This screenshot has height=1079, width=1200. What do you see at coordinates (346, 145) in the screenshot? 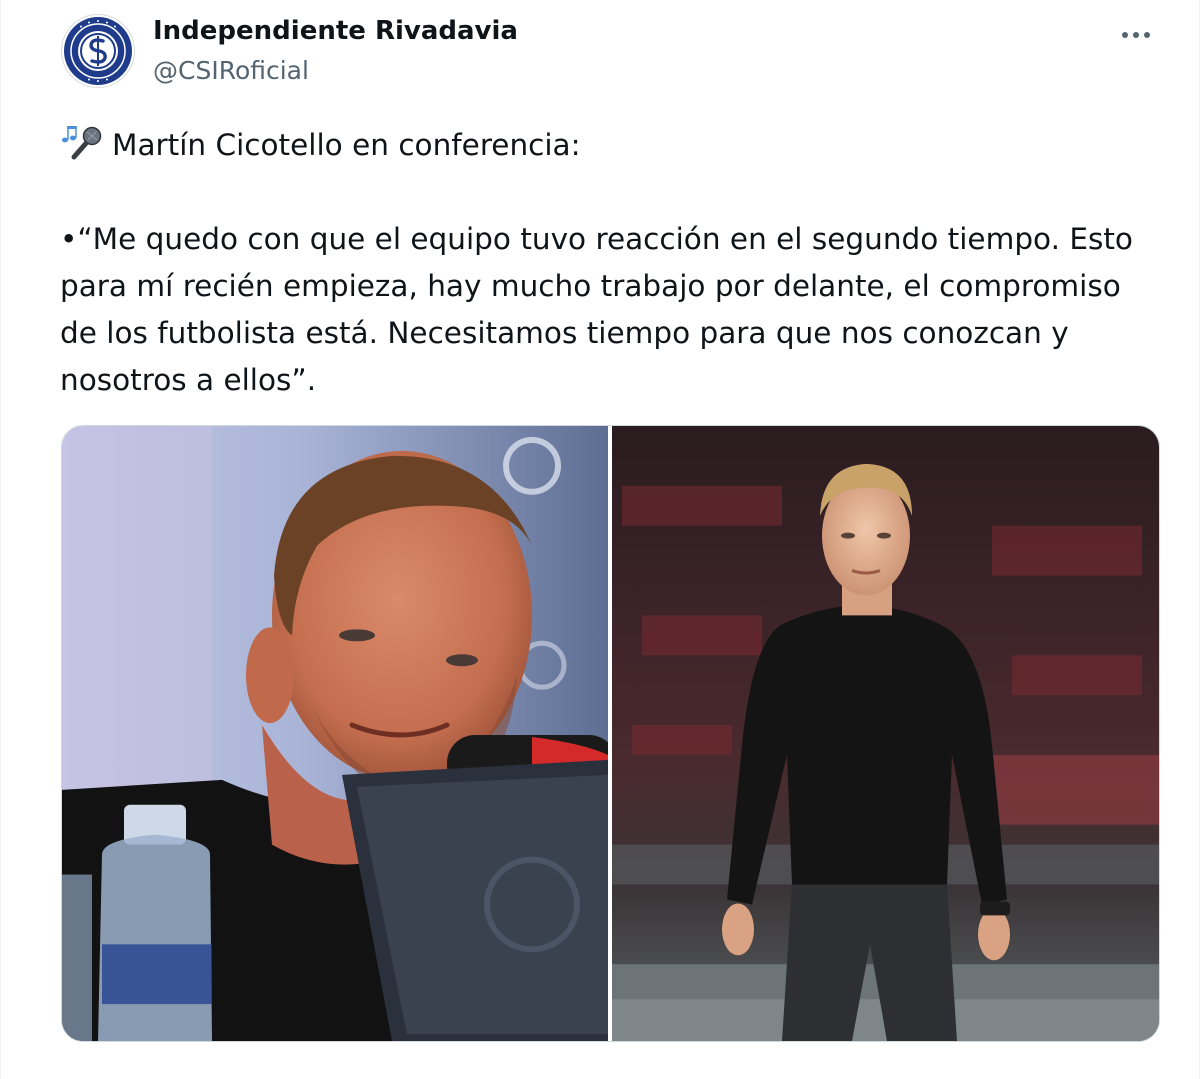
I see `tweet-intro-text: Martín Cicotello en conferencia:` at bounding box center [346, 145].